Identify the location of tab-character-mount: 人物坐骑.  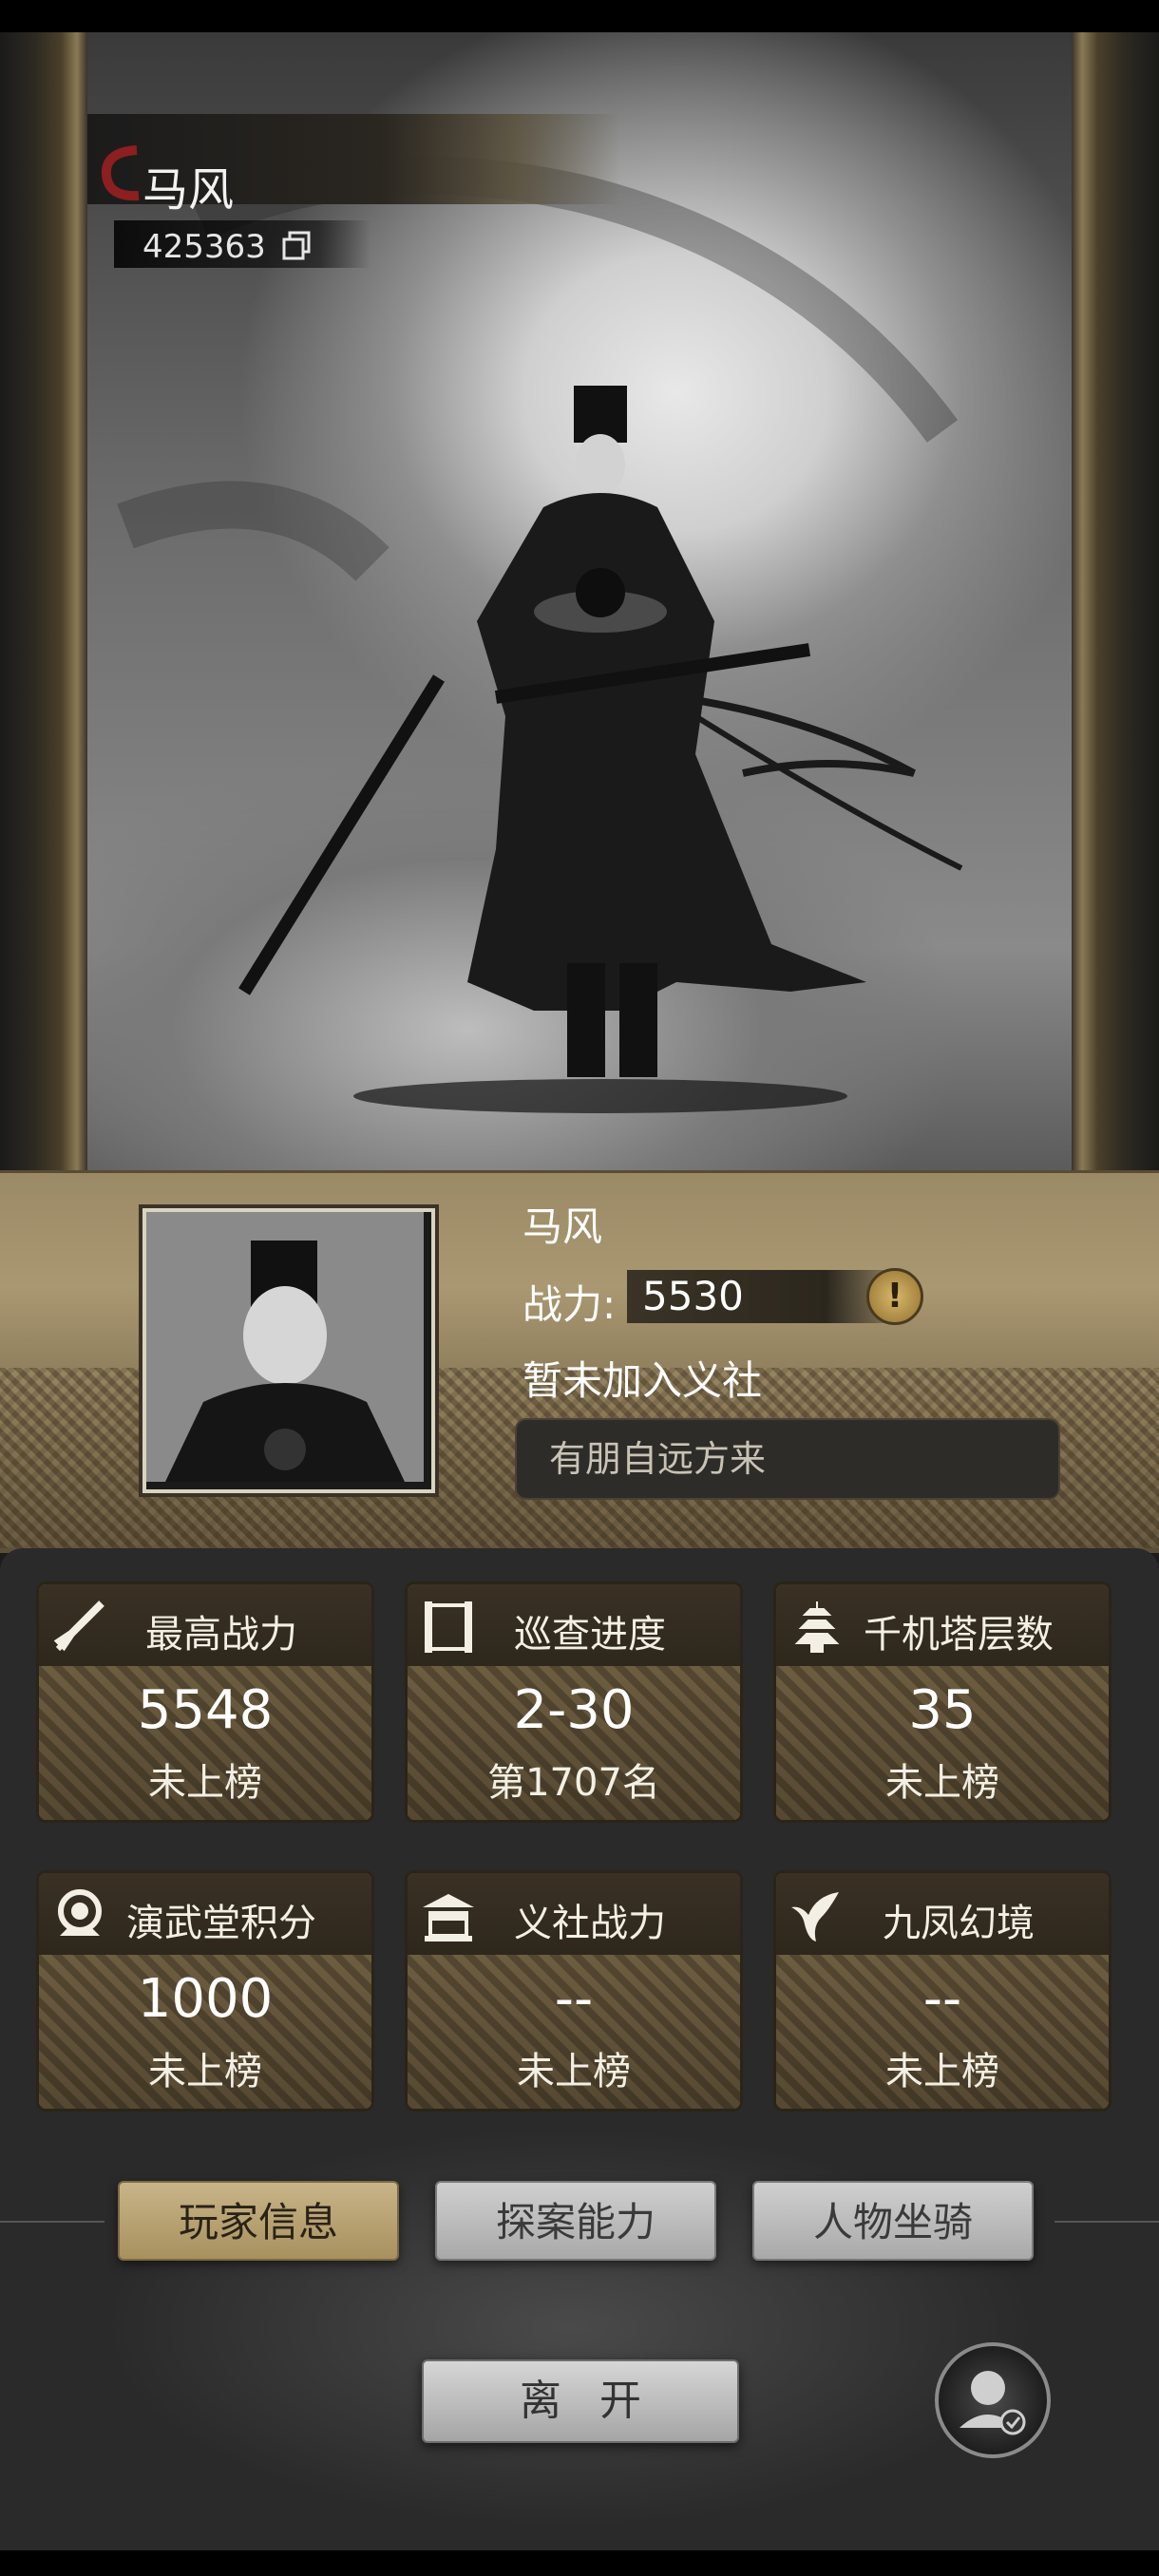
(893, 2221).